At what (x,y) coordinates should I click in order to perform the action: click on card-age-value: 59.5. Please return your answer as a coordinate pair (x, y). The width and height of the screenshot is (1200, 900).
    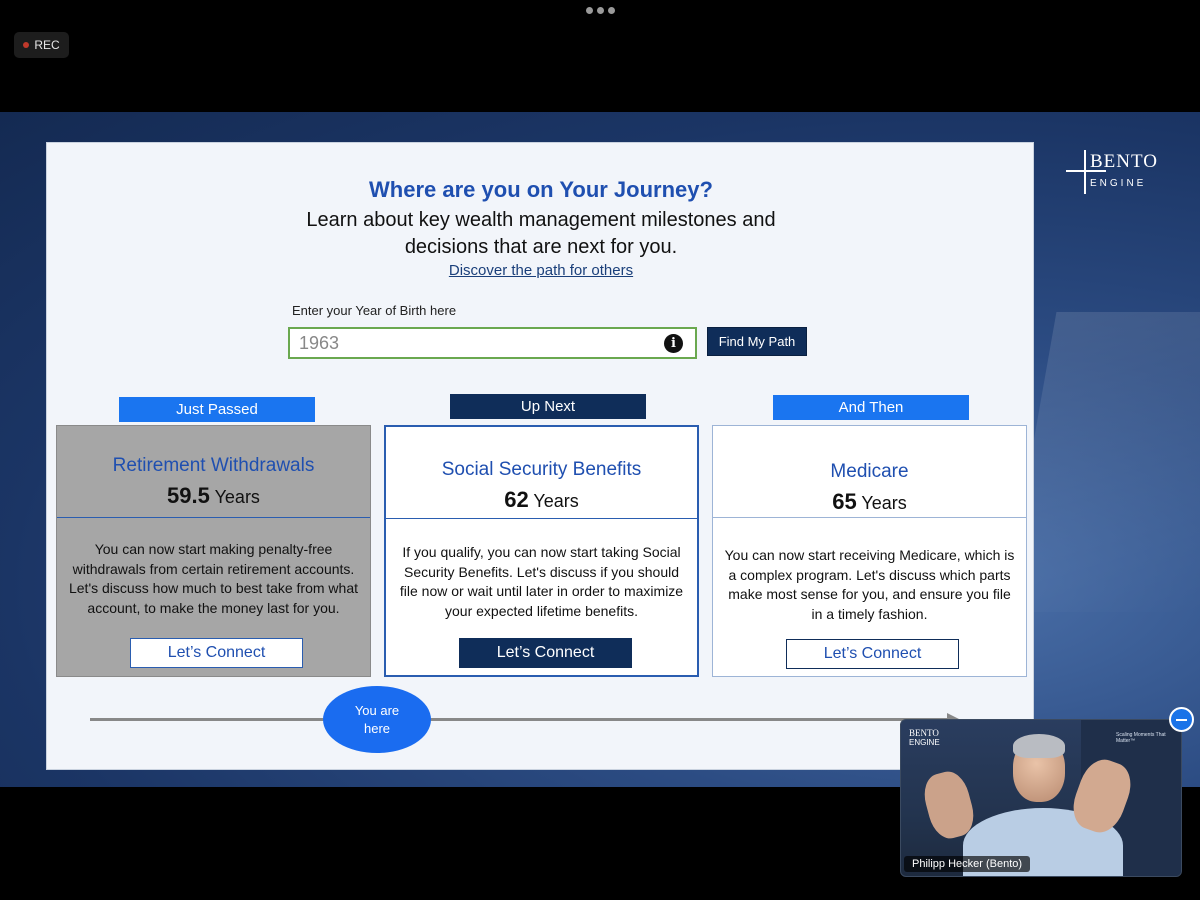
    Looking at the image, I should click on (188, 495).